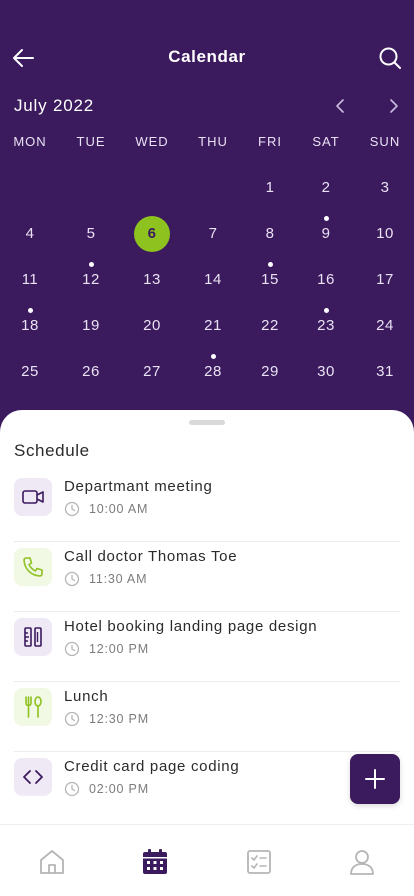 This screenshot has width=414, height=896. I want to click on calendar-day: 13, so click(152, 280).